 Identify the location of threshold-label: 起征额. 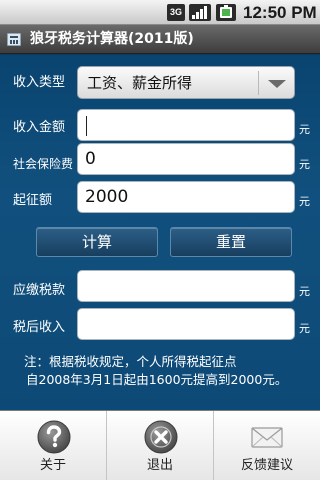
(33, 200).